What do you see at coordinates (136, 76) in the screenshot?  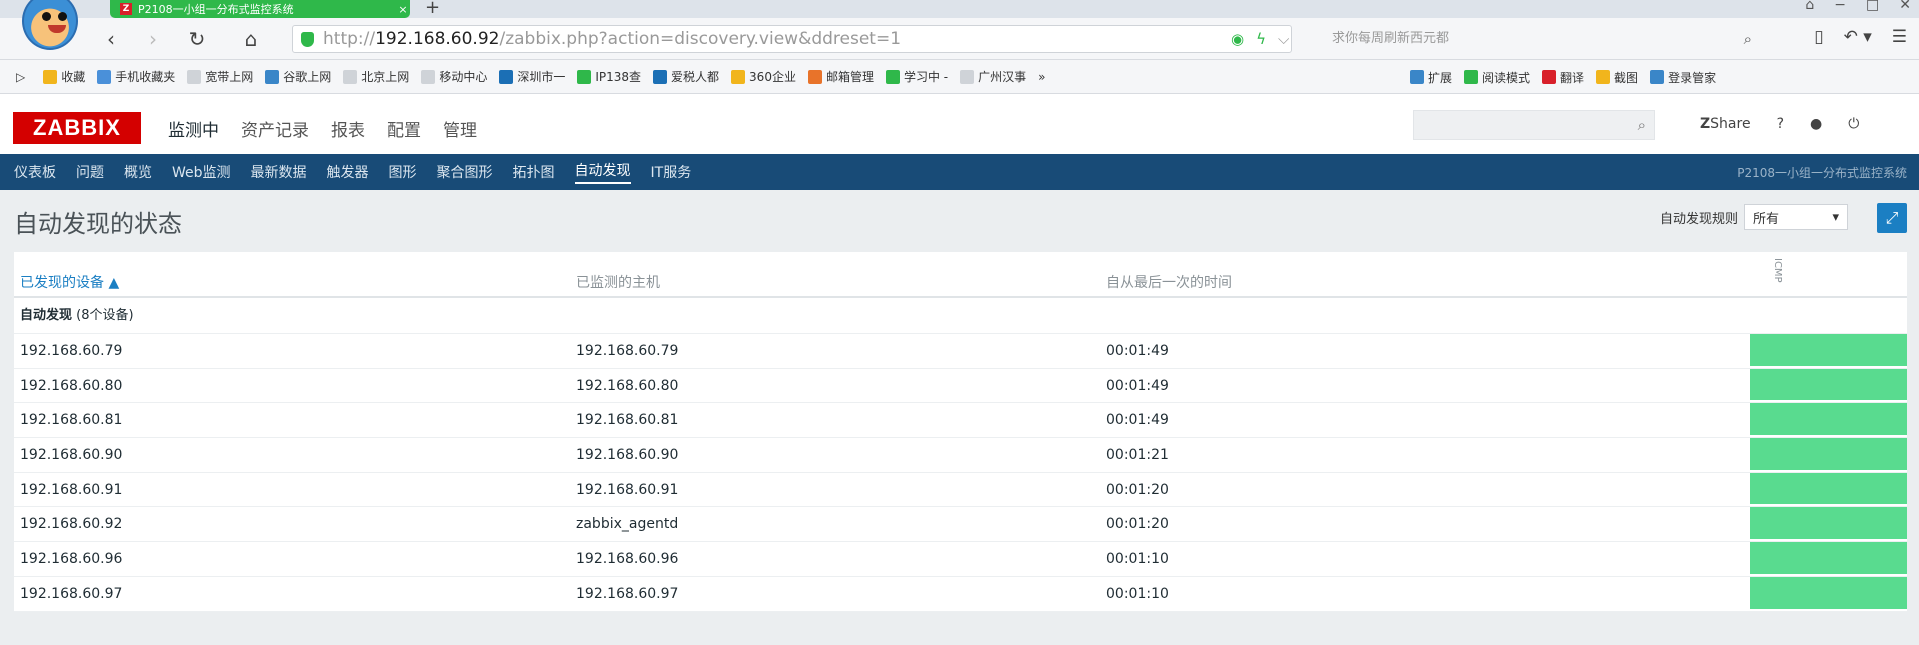 I see `bookmark-item: 手机收藏夹` at bounding box center [136, 76].